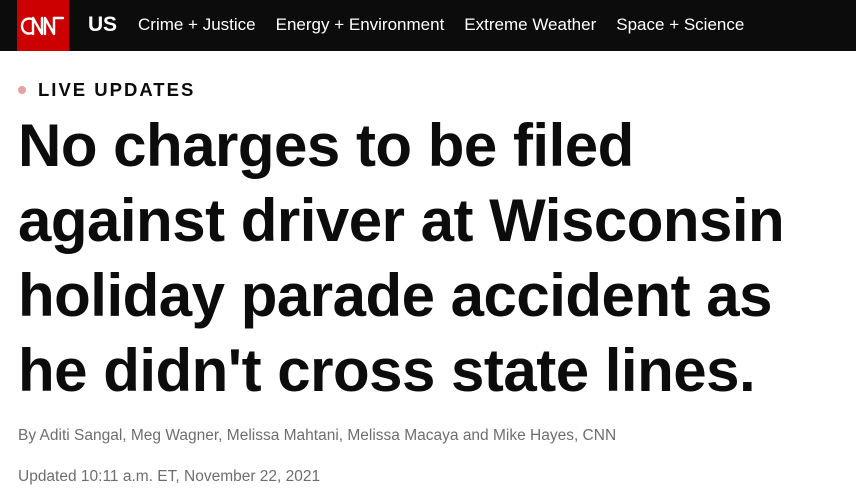 This screenshot has height=503, width=856. I want to click on live-updates-label-row: LIVE UPDATES, so click(106, 90).